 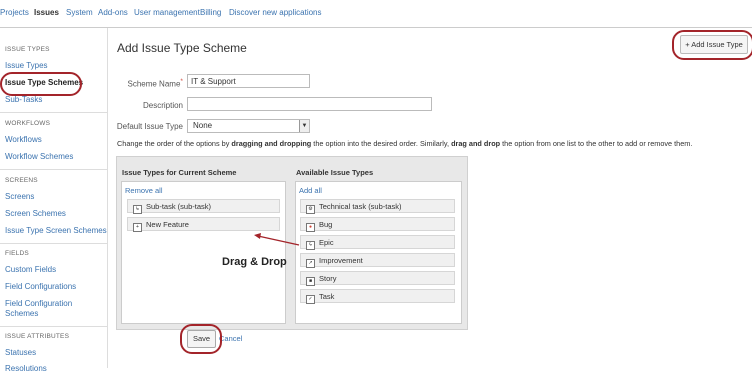 What do you see at coordinates (335, 172) in the screenshot?
I see `available-types-heading: Available Issue Types` at bounding box center [335, 172].